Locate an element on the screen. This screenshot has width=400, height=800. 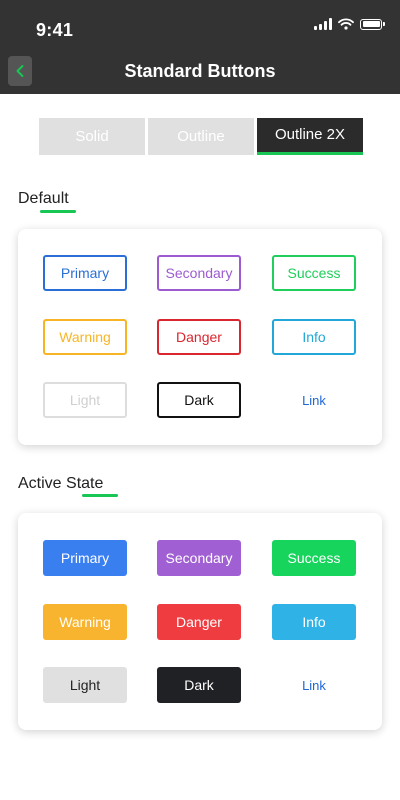
primary-active-button: Primary is located at coordinates (85, 558).